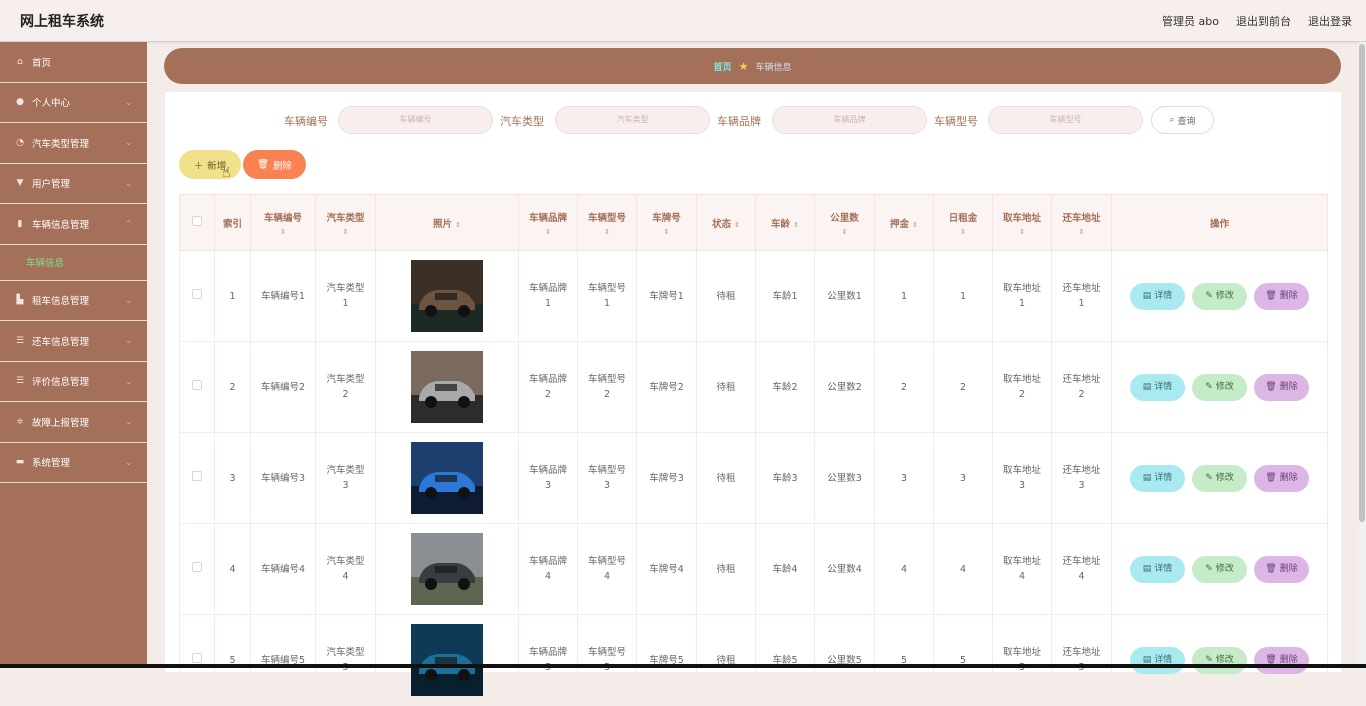  Describe the element at coordinates (73, 224) in the screenshot. I see `sidebar-item-vehicles: ▮ 车辆信息管理 ⌃` at that location.